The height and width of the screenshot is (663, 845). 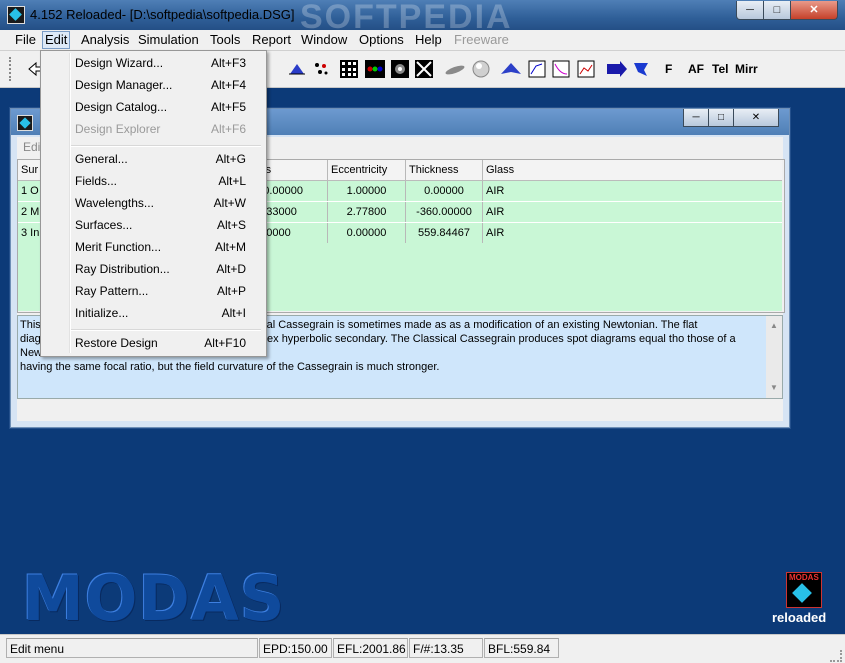 What do you see at coordinates (367, 170) in the screenshot?
I see `column-header-eccentricity: Eccentricity` at bounding box center [367, 170].